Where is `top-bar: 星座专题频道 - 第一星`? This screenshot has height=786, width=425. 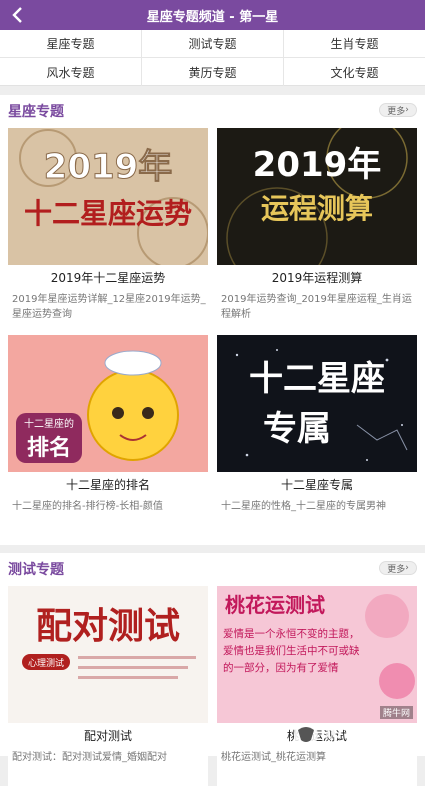
top-bar: 星座专题频道 - 第一星 is located at coordinates (212, 15).